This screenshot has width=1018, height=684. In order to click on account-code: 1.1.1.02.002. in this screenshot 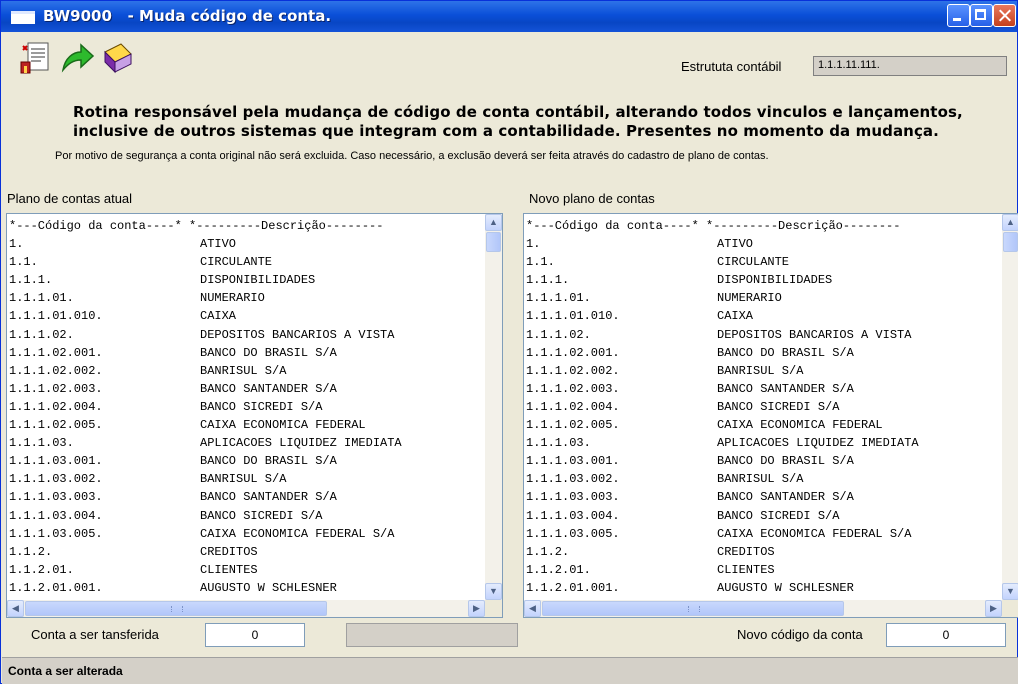, I will do `click(56, 370)`.